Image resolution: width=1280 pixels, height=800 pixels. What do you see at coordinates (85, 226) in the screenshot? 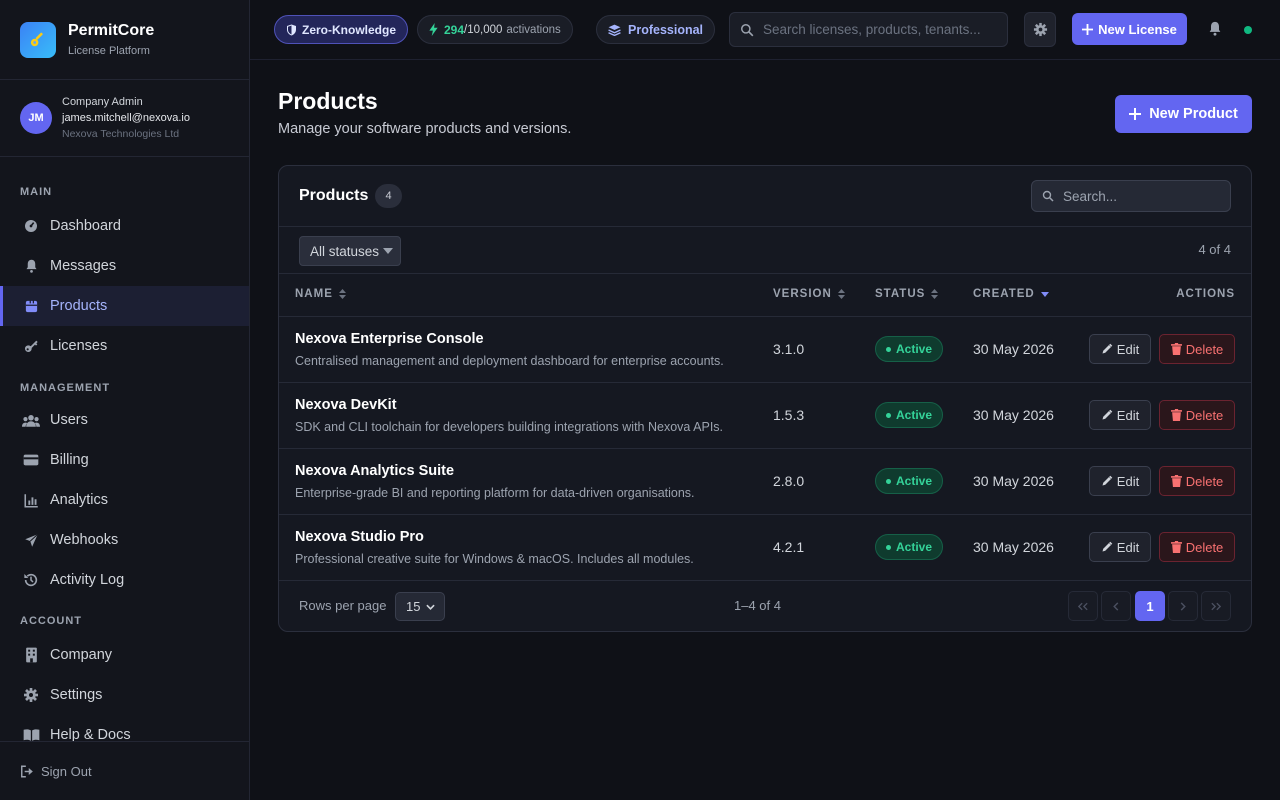
I see `sidebar-item-label: Dashboard` at bounding box center [85, 226].